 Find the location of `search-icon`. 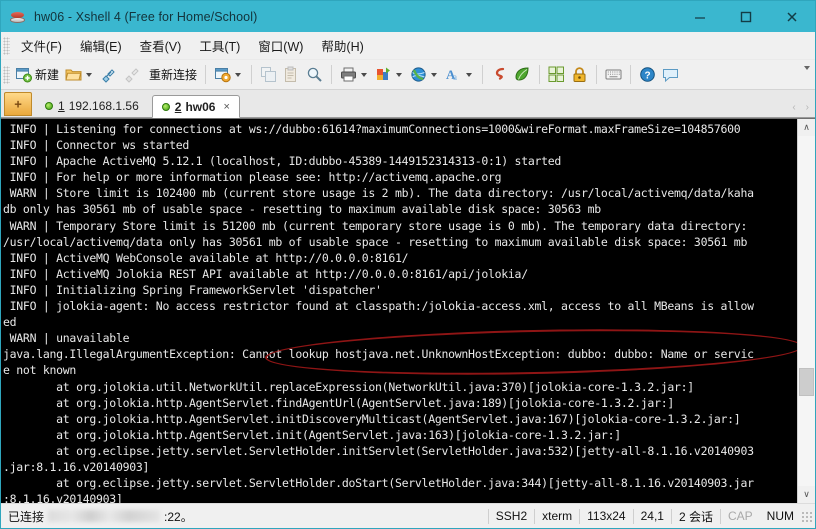

search-icon is located at coordinates (314, 74).